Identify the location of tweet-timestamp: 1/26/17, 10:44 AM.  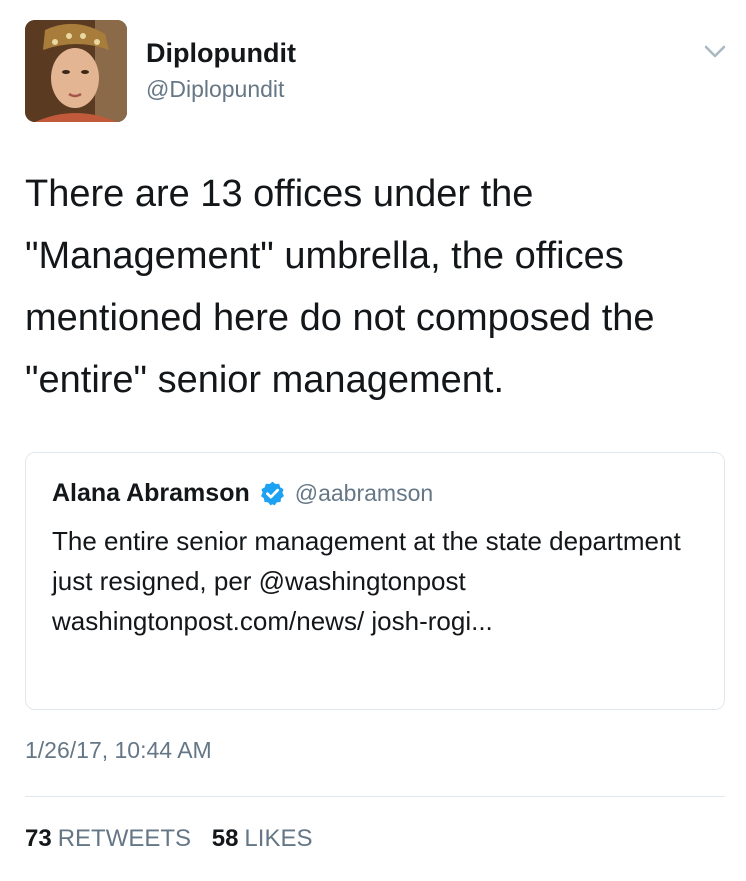
(118, 750).